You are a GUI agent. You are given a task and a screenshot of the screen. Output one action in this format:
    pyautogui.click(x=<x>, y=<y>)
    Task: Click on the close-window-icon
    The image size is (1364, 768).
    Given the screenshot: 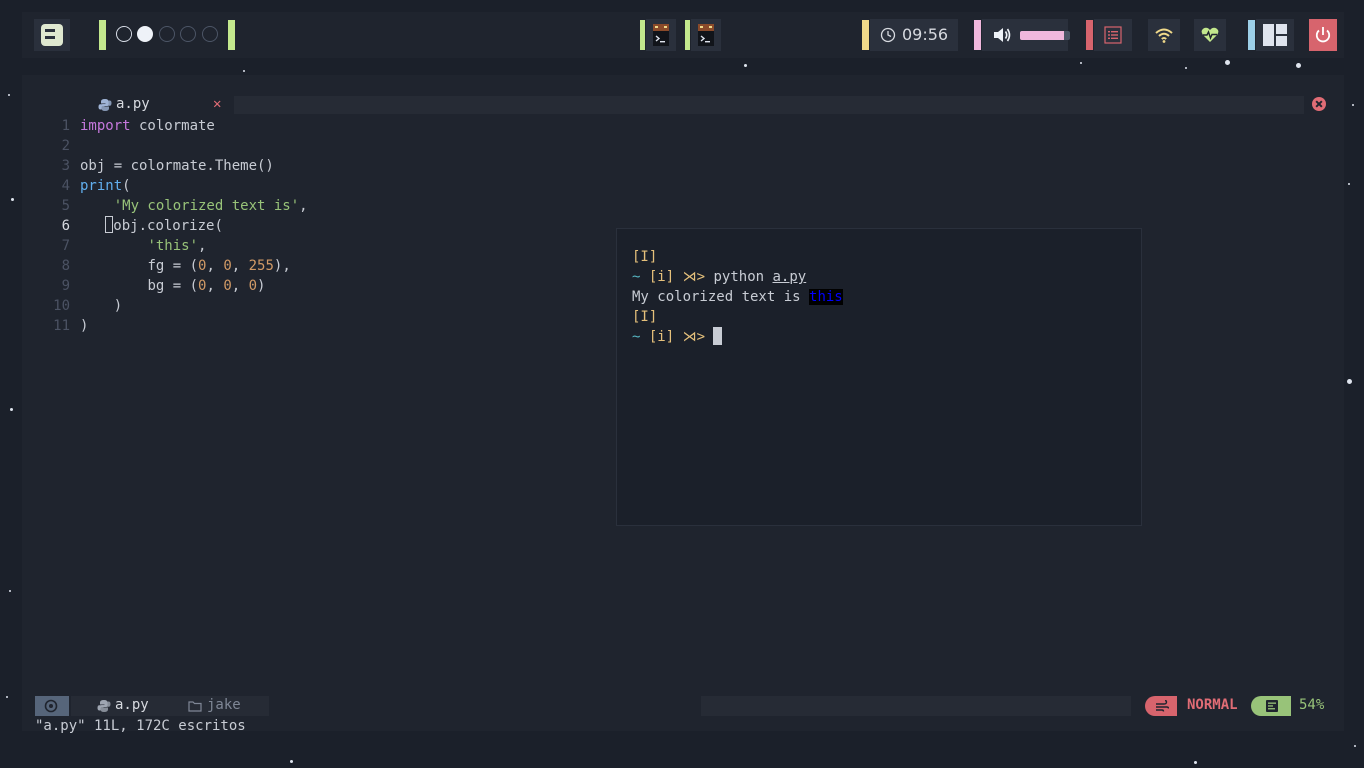 What is the action you would take?
    pyautogui.click(x=1319, y=104)
    